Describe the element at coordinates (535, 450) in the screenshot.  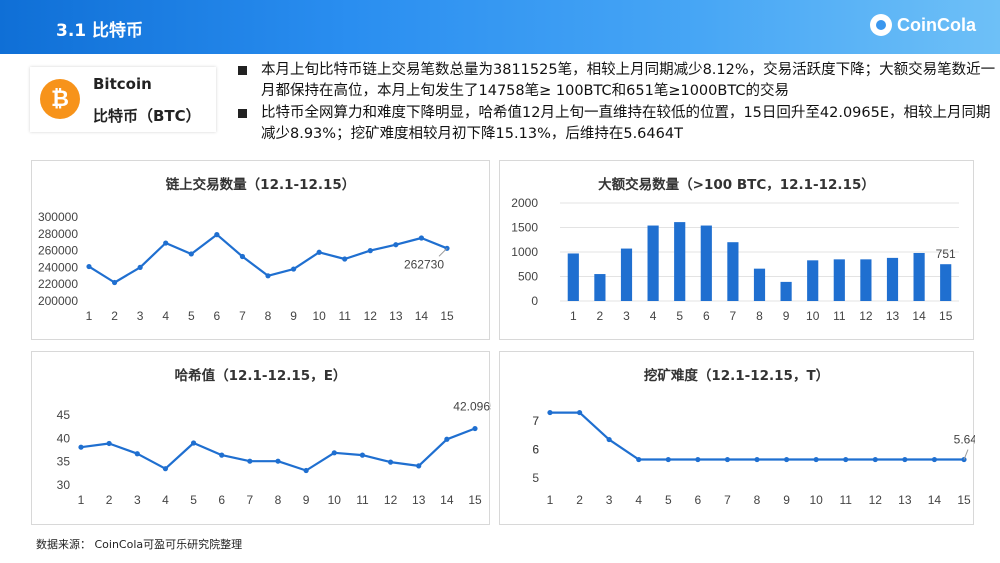
I see `y-tick-label: 6` at that location.